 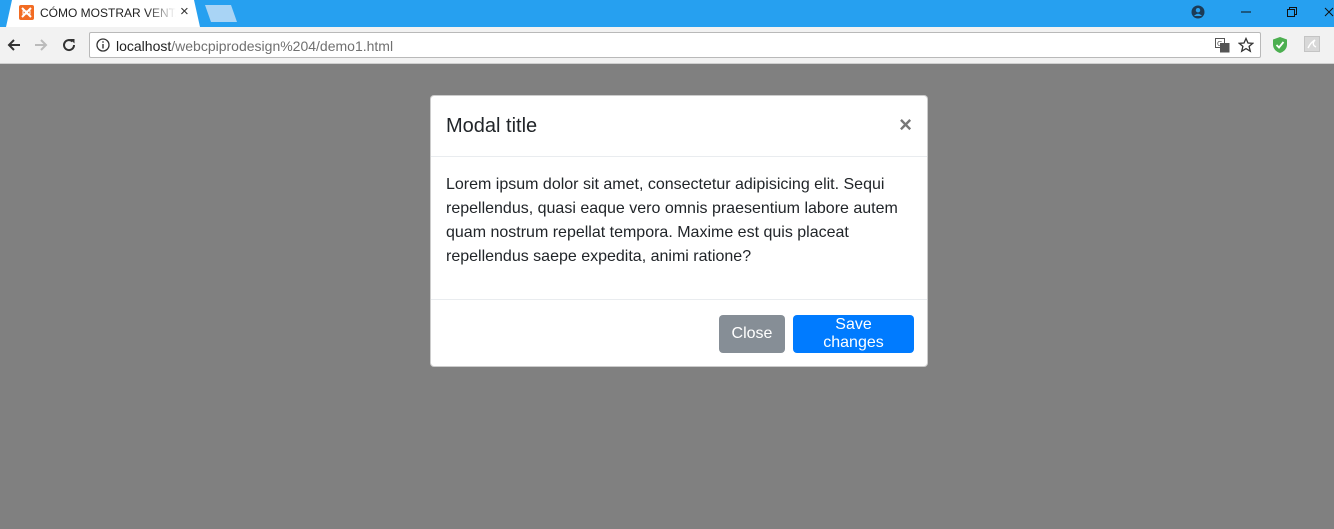 What do you see at coordinates (1292, 12) in the screenshot?
I see `restore-icon` at bounding box center [1292, 12].